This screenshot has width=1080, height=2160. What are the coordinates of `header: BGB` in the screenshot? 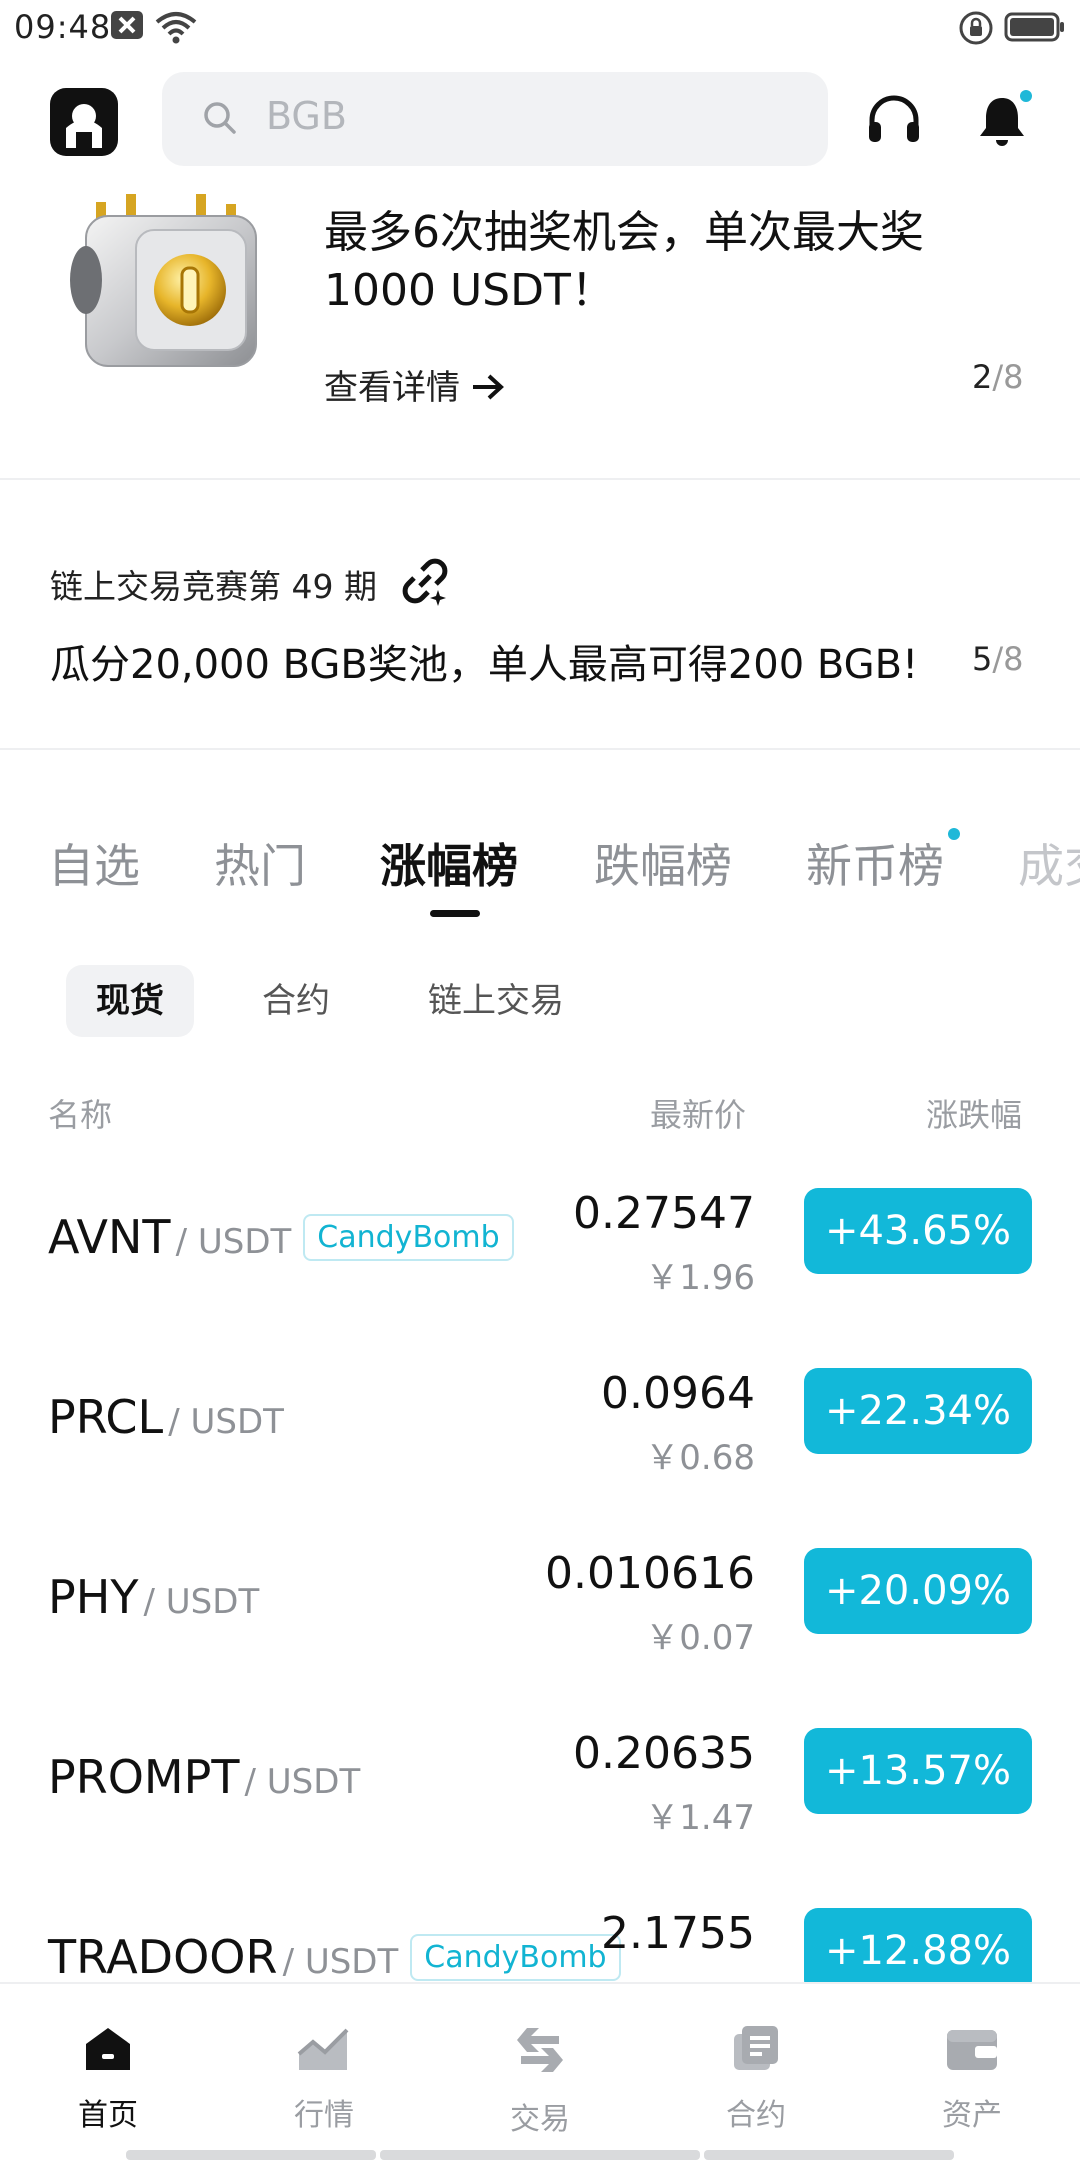 It's located at (540, 120).